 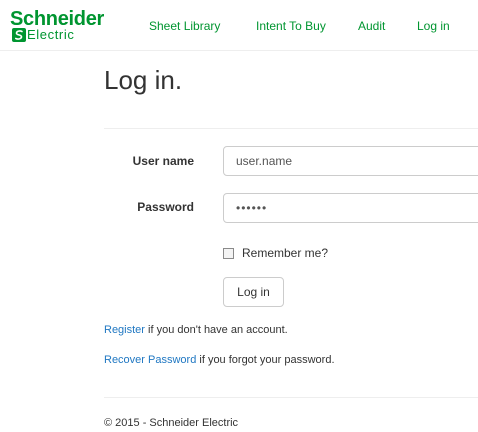 What do you see at coordinates (291, 128) in the screenshot?
I see `title-divider` at bounding box center [291, 128].